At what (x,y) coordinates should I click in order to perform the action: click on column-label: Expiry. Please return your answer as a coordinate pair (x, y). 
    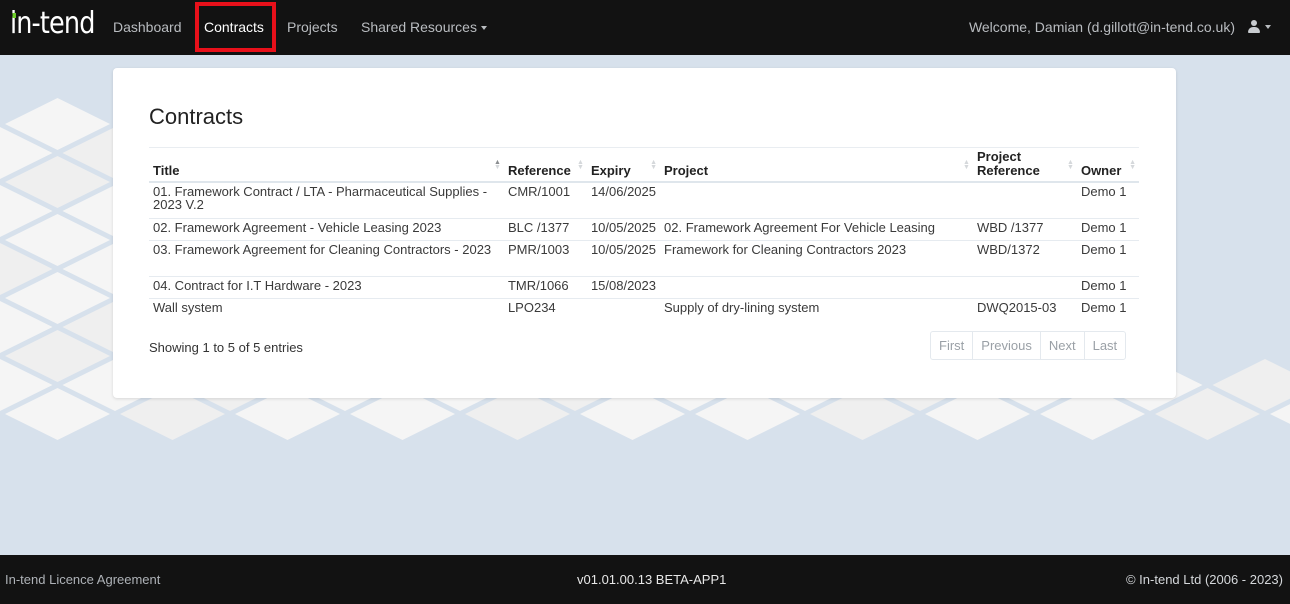
    Looking at the image, I should click on (610, 170).